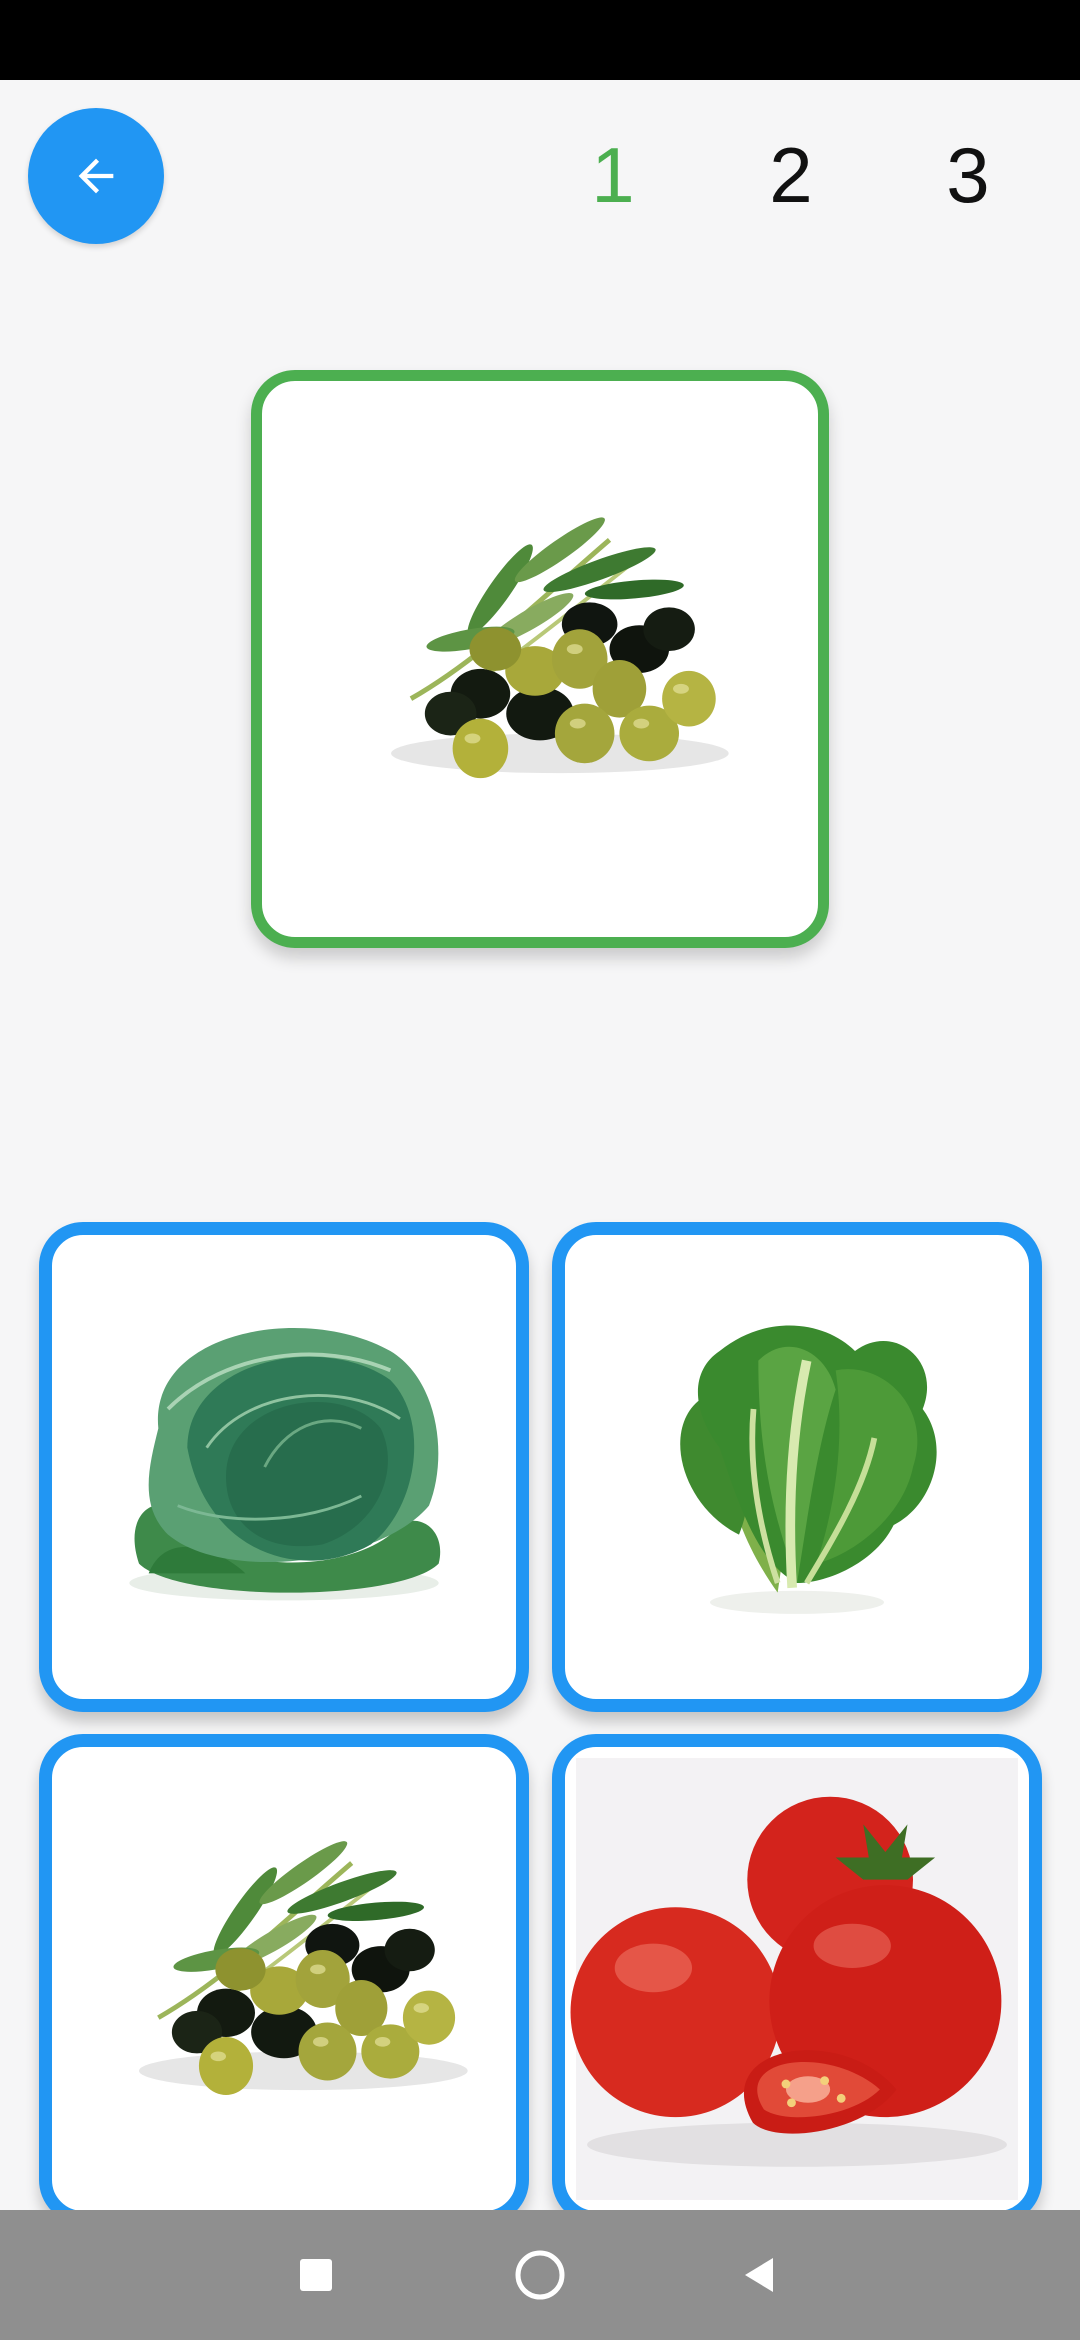  What do you see at coordinates (791, 175) in the screenshot?
I see `step-2: 2` at bounding box center [791, 175].